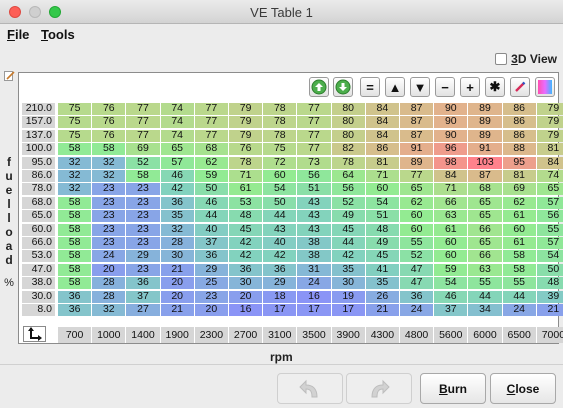 Image resolution: width=563 pixels, height=408 pixels. What do you see at coordinates (395, 87) in the screenshot?
I see `up-button: ▲` at bounding box center [395, 87].